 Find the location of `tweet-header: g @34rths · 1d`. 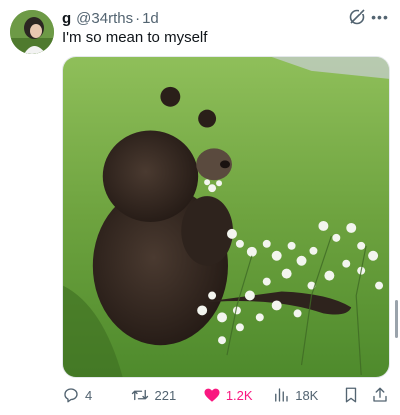

tweet-header: g @34rths · 1d is located at coordinates (225, 18).